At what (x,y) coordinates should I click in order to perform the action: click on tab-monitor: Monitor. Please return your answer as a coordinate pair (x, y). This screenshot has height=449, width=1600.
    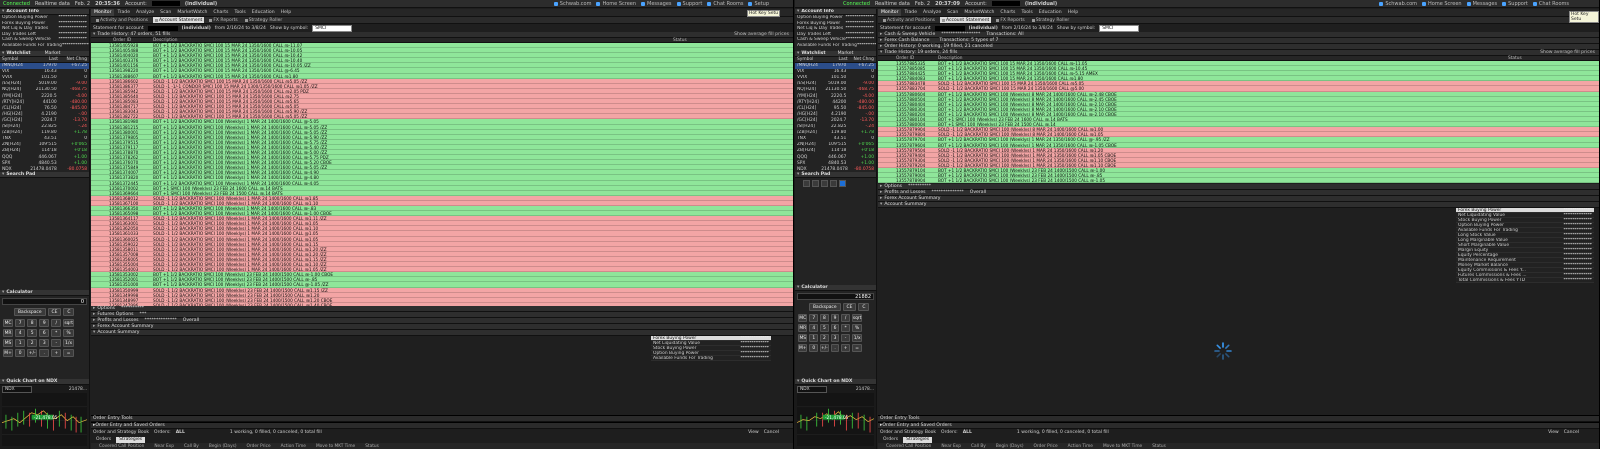
    Looking at the image, I should click on (890, 12).